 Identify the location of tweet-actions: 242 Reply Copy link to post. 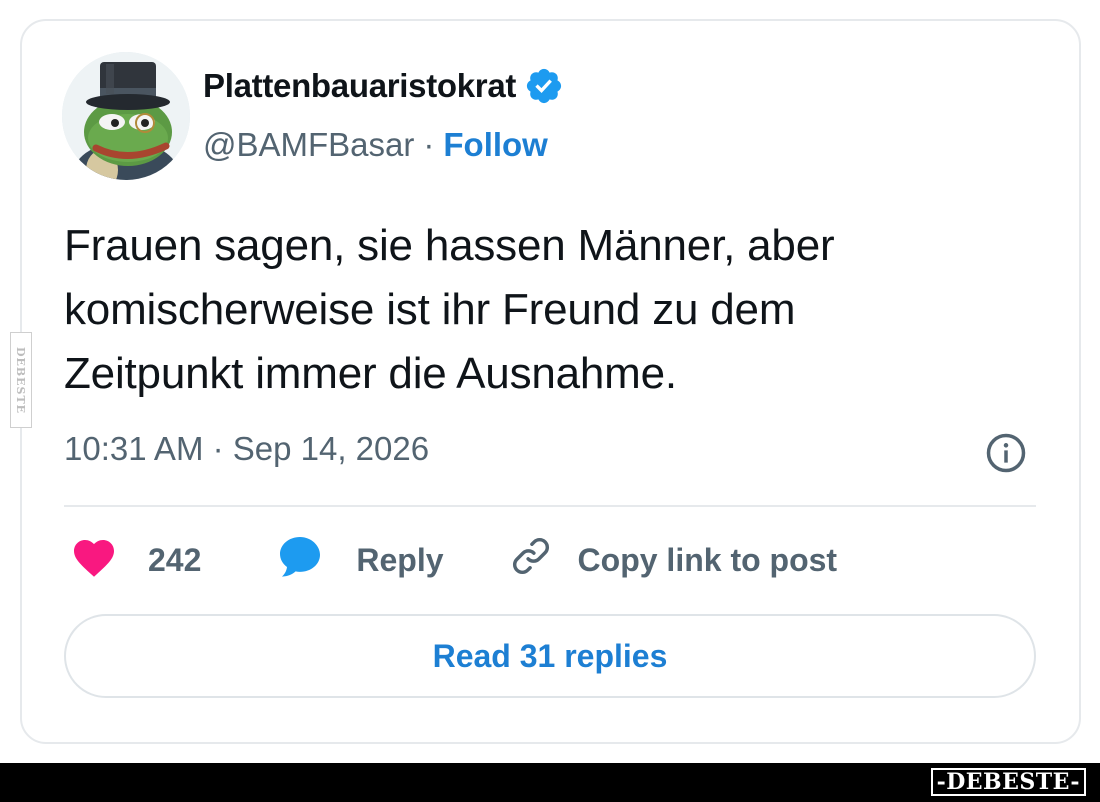
(453, 560).